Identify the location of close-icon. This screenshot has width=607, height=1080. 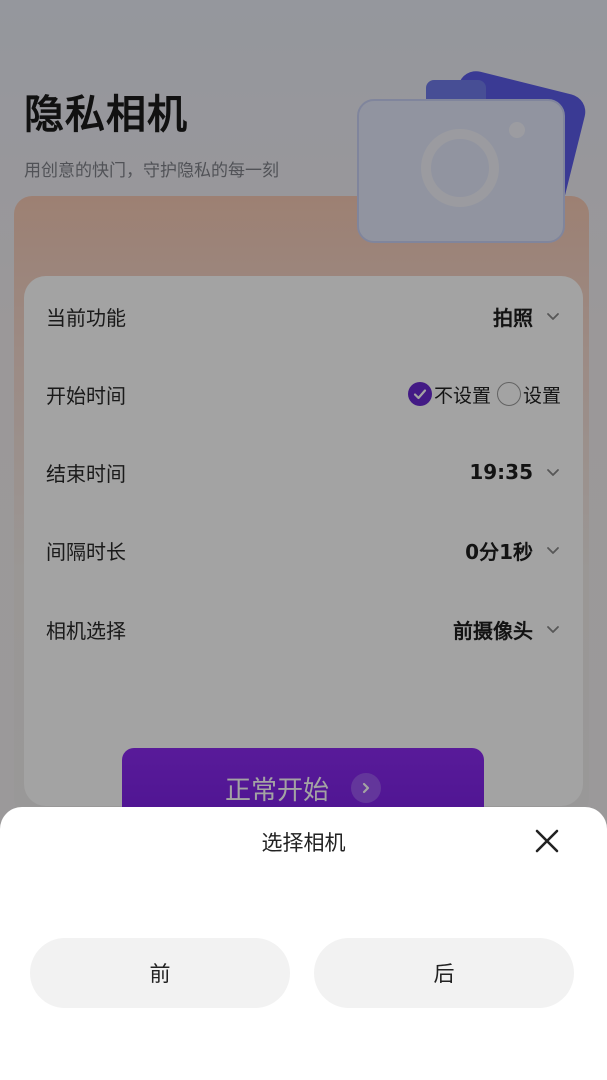
(547, 841).